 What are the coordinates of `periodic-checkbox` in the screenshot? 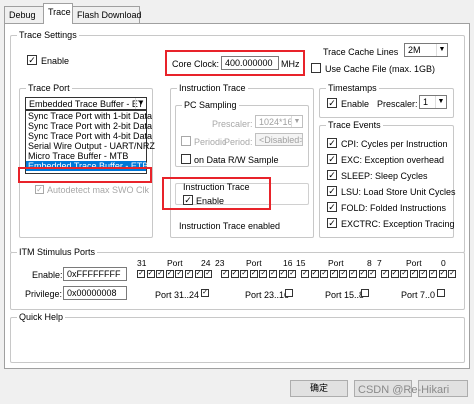 It's located at (186, 141).